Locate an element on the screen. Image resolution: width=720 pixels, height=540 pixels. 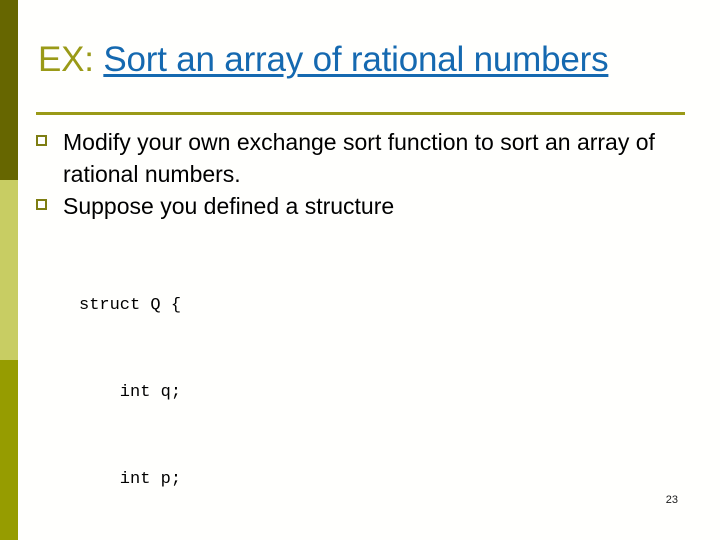
code-line: struct Q { is located at coordinates (130, 305).